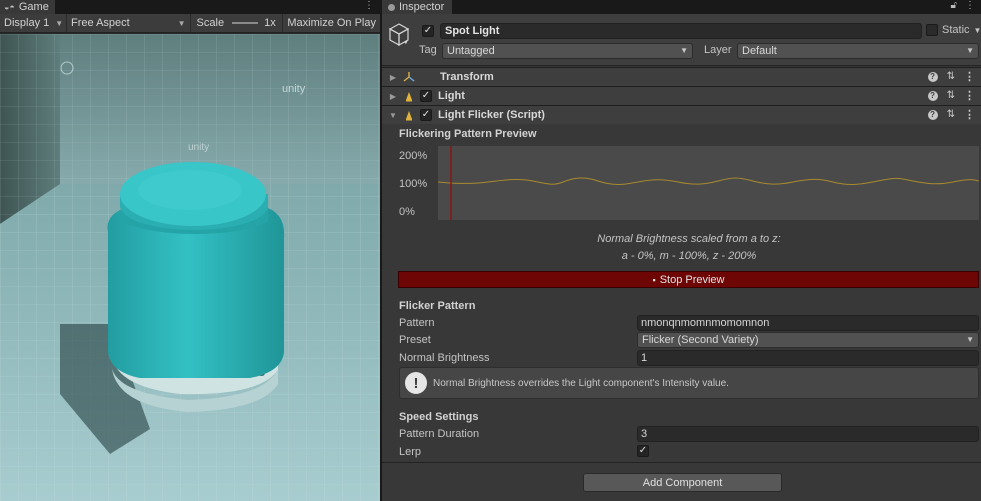 The width and height of the screenshot is (981, 501). Describe the element at coordinates (956, 30) in the screenshot. I see `static-label: Static` at that location.